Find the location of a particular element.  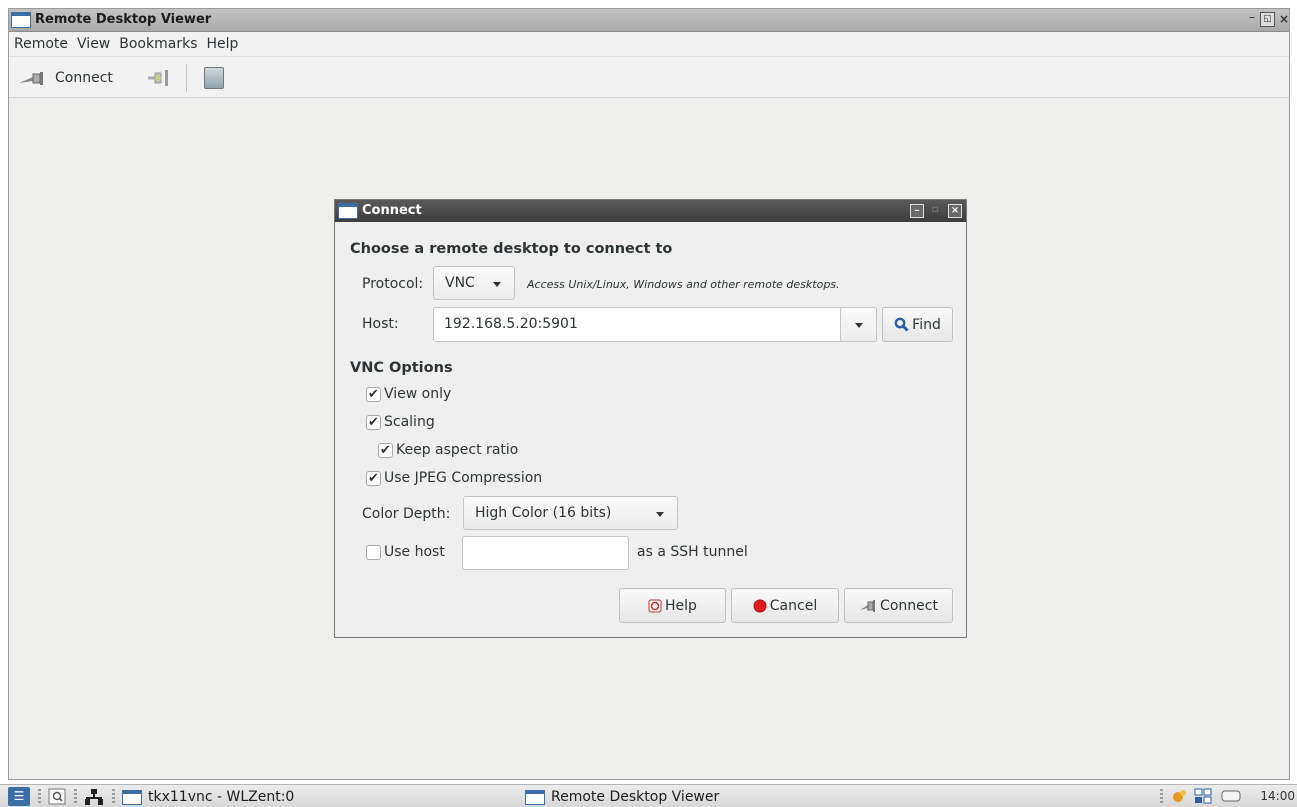

find-label: Find is located at coordinates (926, 324).